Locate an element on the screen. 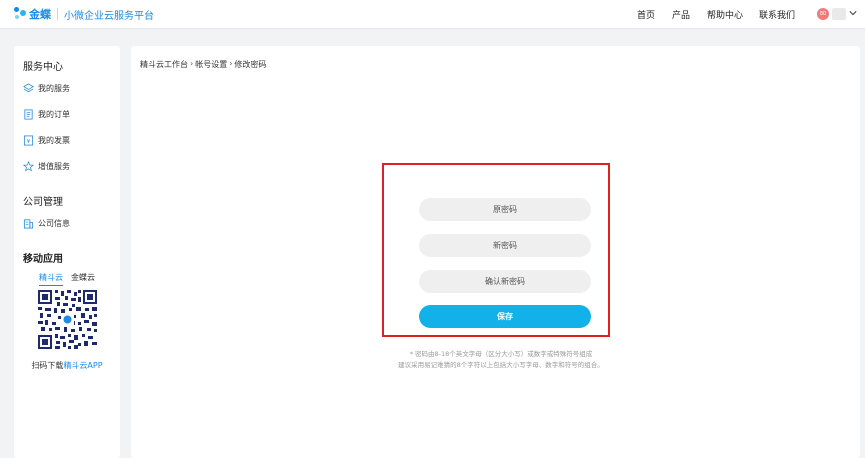 The width and height of the screenshot is (865, 458). nav-products: 产品 is located at coordinates (681, 14).